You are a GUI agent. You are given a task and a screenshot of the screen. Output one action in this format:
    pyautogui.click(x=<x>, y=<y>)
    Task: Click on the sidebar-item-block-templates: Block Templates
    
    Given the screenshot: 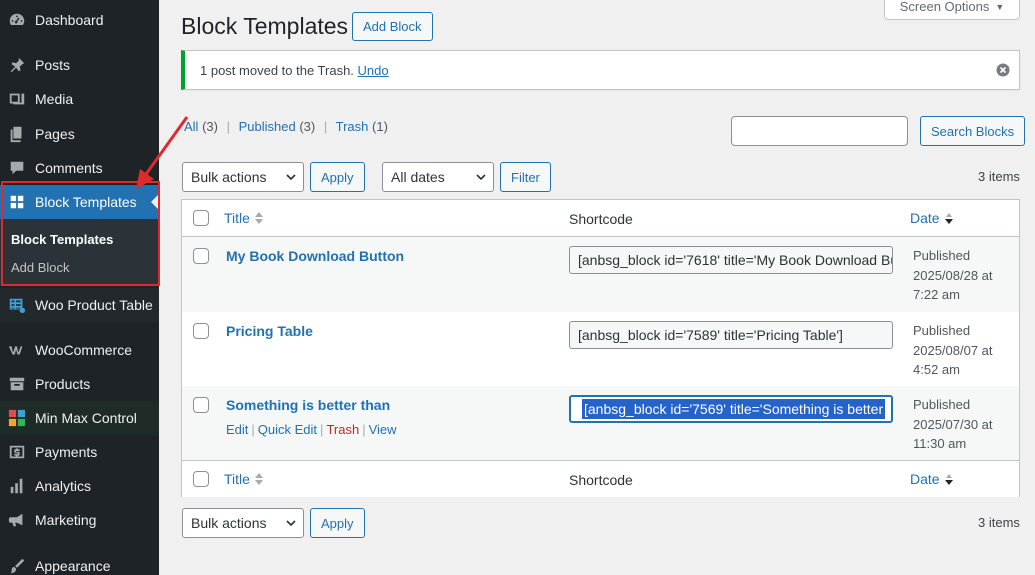 What is the action you would take?
    pyautogui.click(x=79, y=202)
    